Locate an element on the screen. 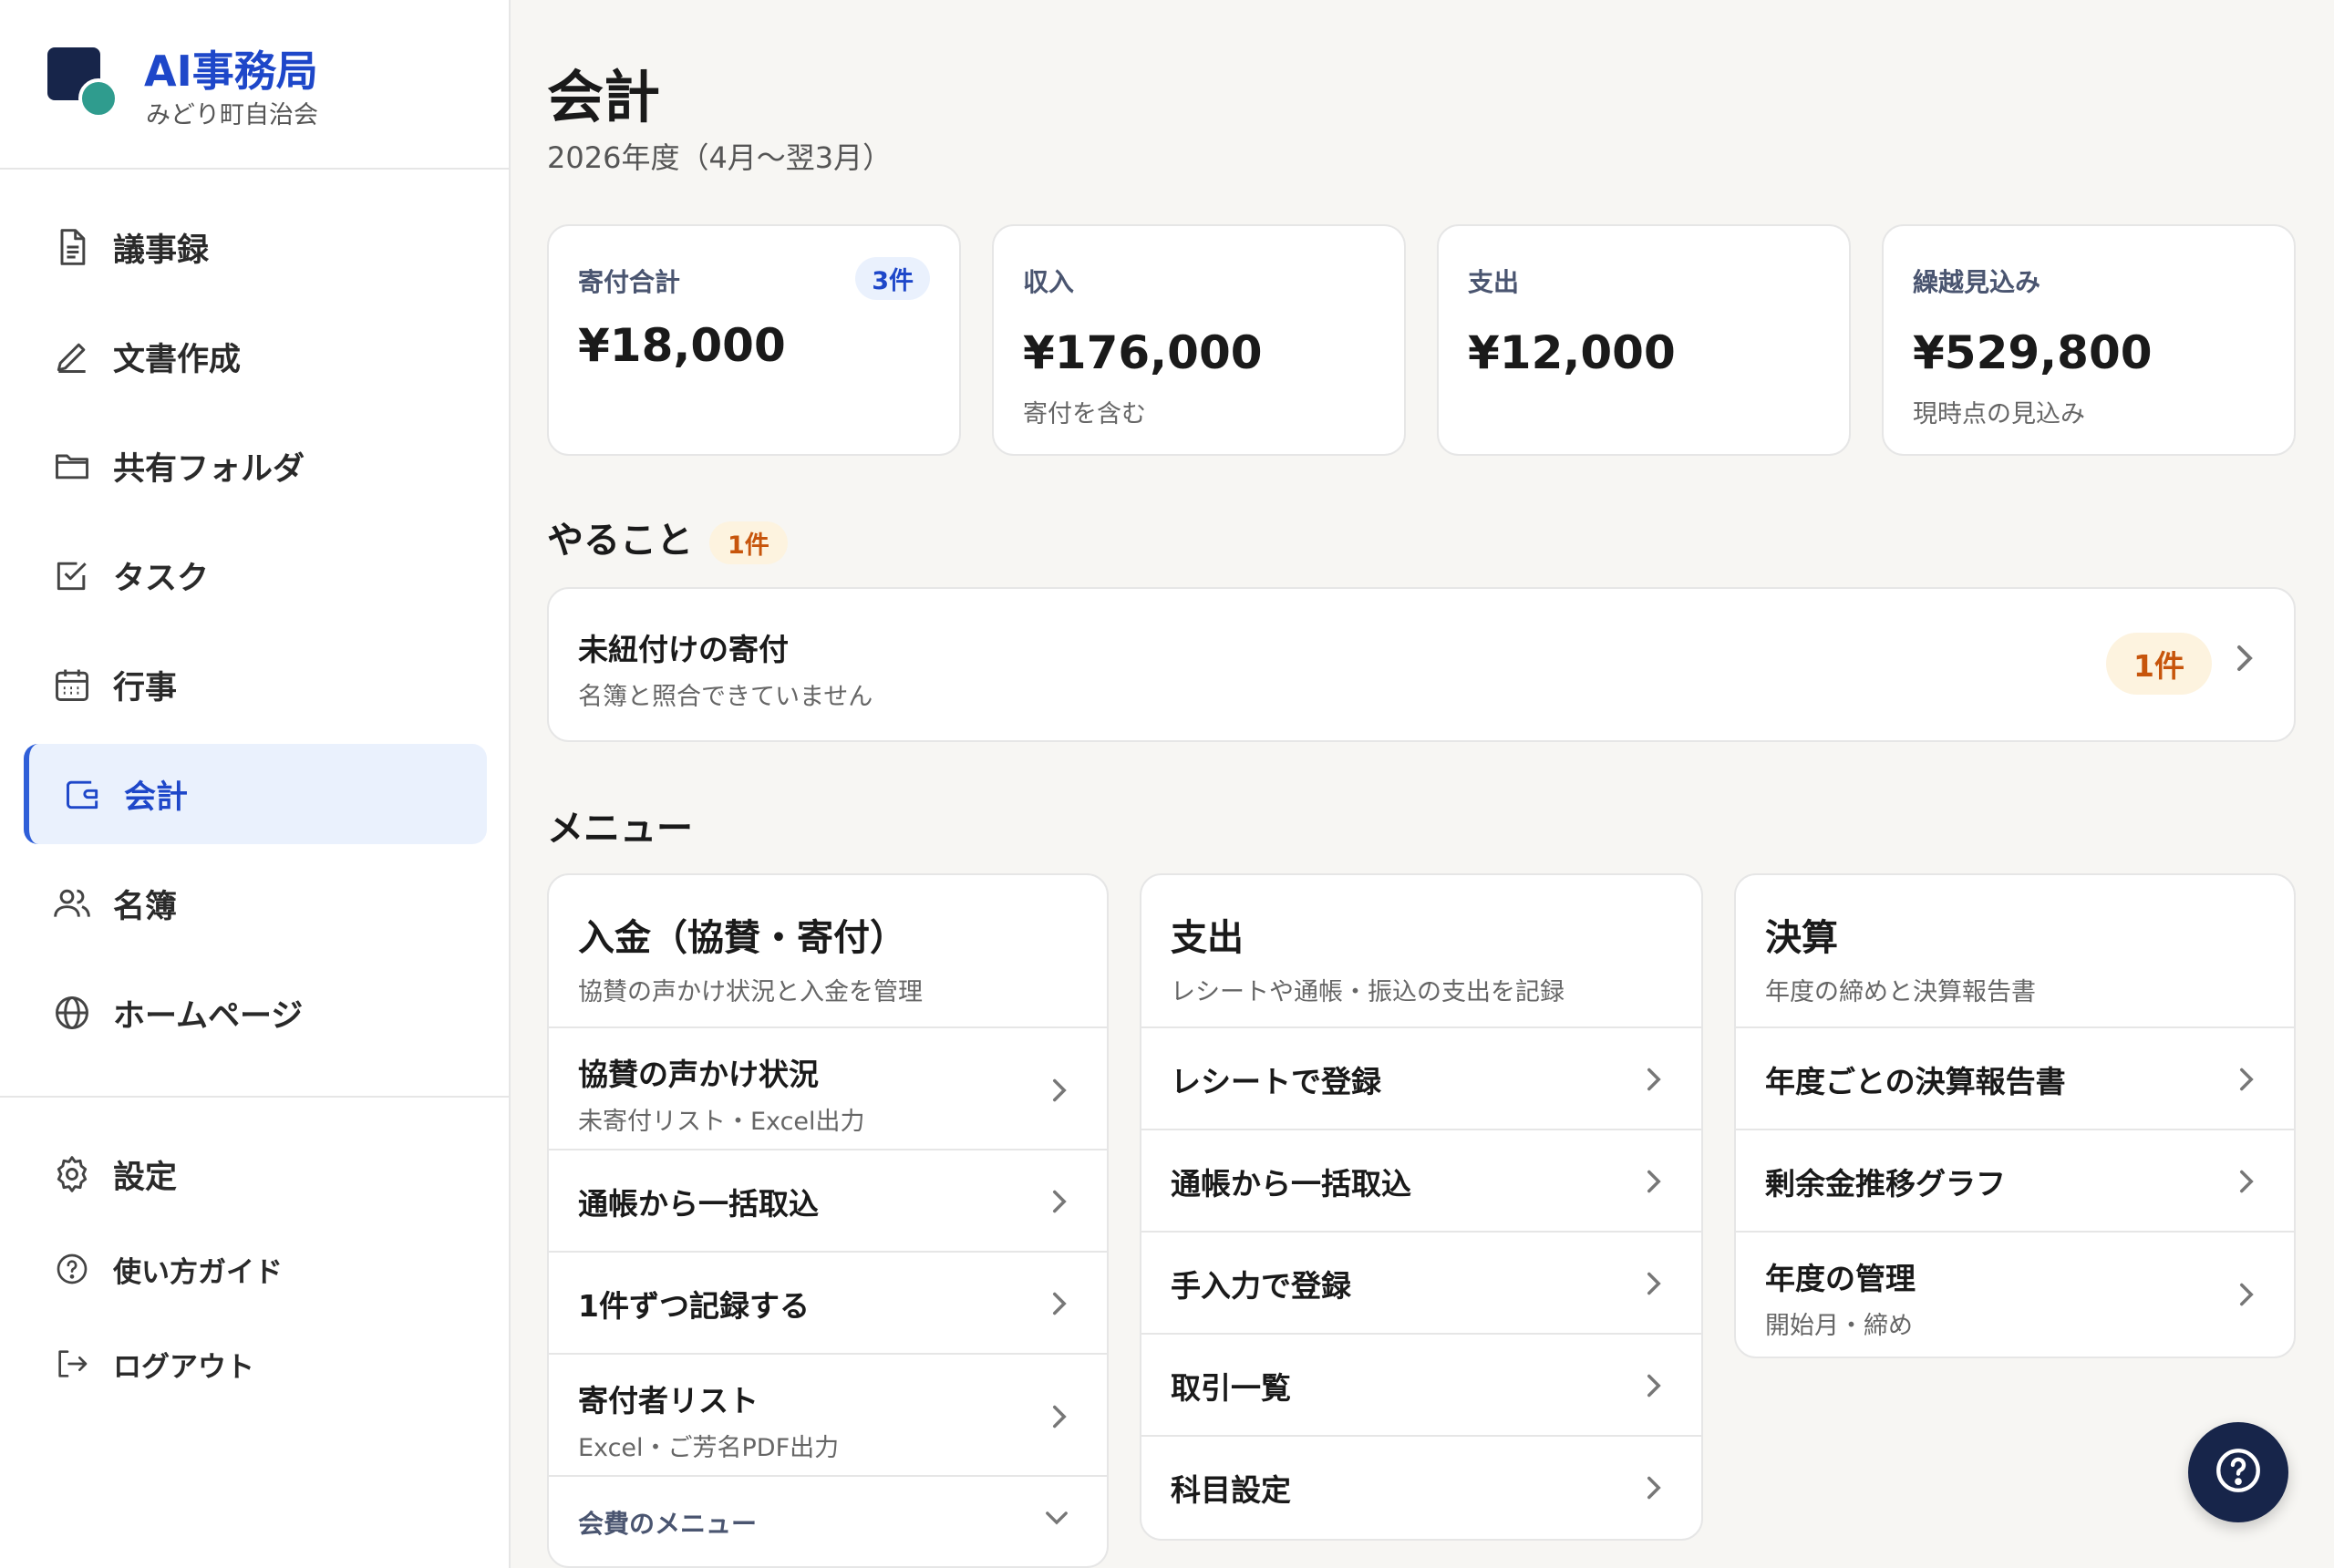 The width and height of the screenshot is (2334, 1568). app-title: AI事務局 is located at coordinates (231, 71).